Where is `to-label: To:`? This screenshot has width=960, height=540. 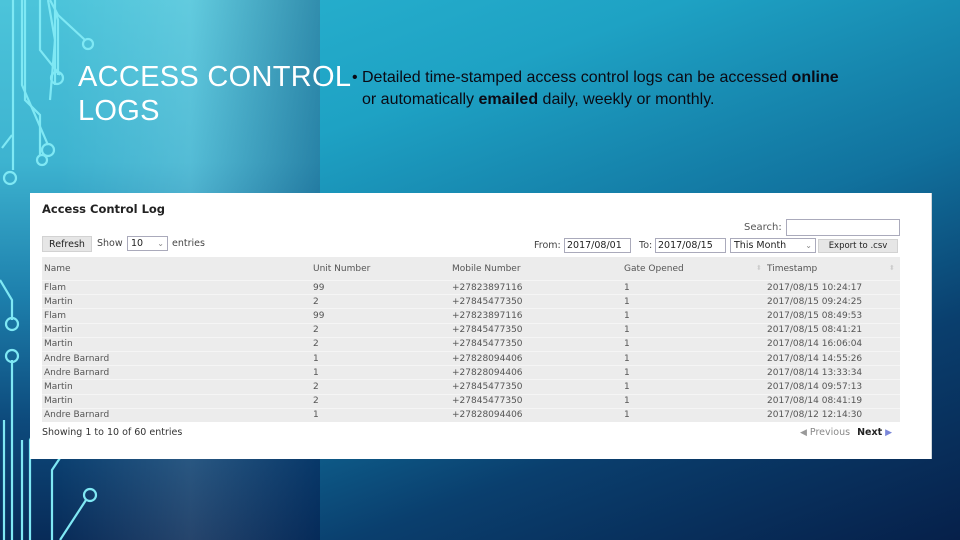
to-label: To: is located at coordinates (646, 245).